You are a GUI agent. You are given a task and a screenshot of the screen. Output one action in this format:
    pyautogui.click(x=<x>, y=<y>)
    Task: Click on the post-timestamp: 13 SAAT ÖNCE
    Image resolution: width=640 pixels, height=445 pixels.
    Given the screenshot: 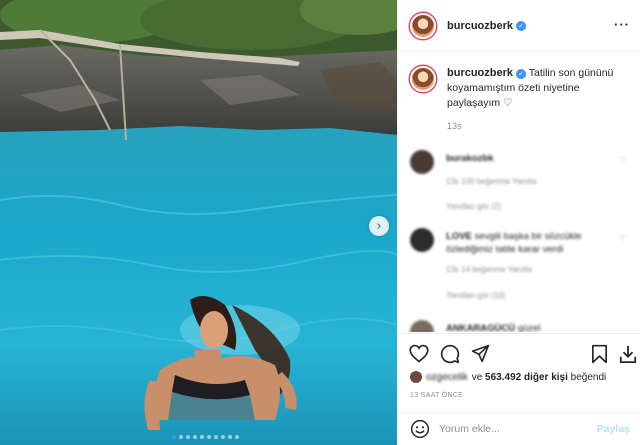 What is the action you would take?
    pyautogui.click(x=436, y=395)
    